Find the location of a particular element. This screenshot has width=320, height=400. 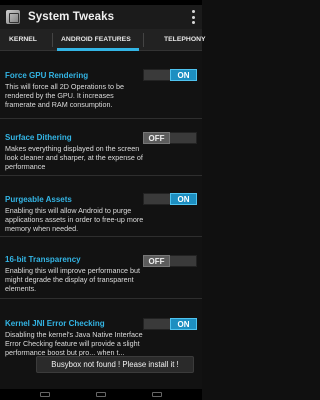

setting-title: Purgeable Assets is located at coordinates (38, 199).